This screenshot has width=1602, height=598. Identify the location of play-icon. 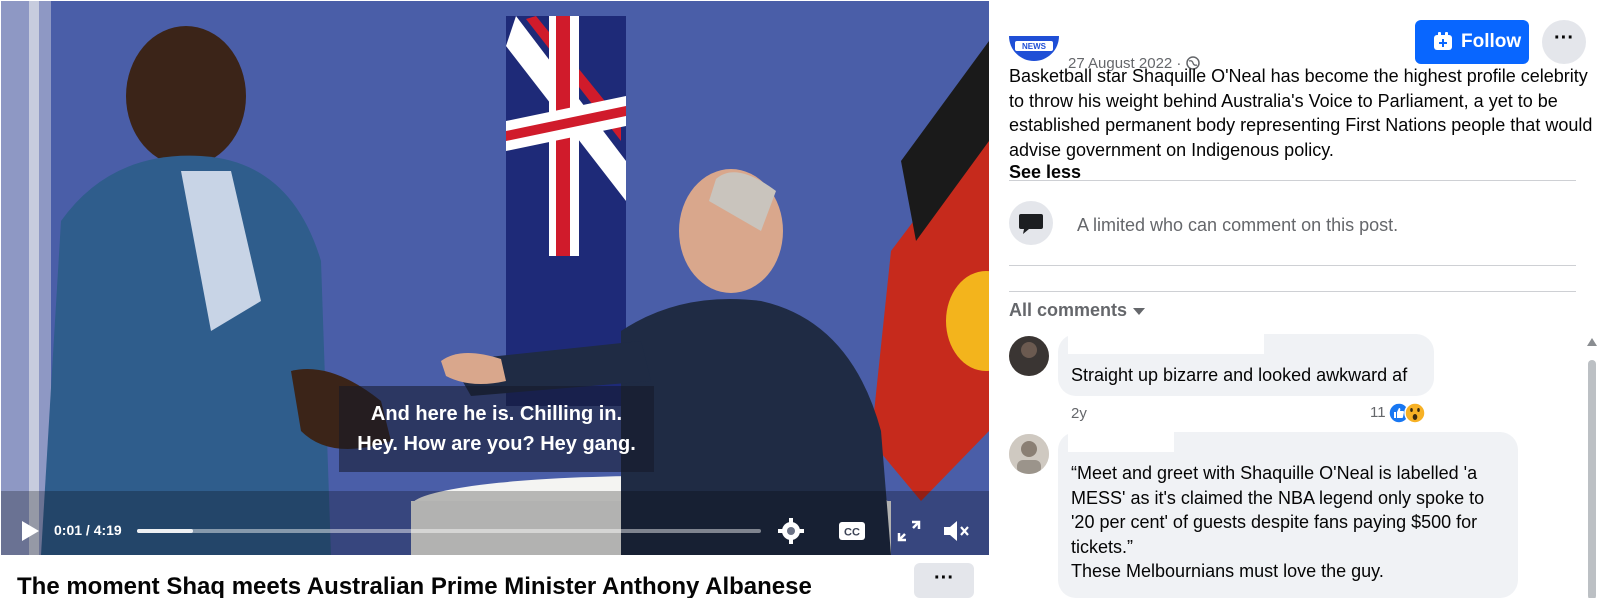
(30, 531).